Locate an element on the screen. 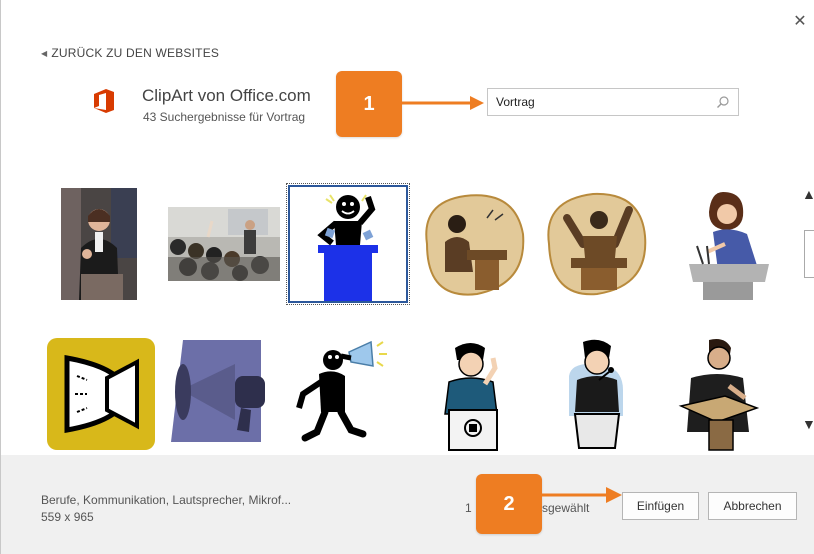  result-man-lecture-clipart is located at coordinates (596, 244).